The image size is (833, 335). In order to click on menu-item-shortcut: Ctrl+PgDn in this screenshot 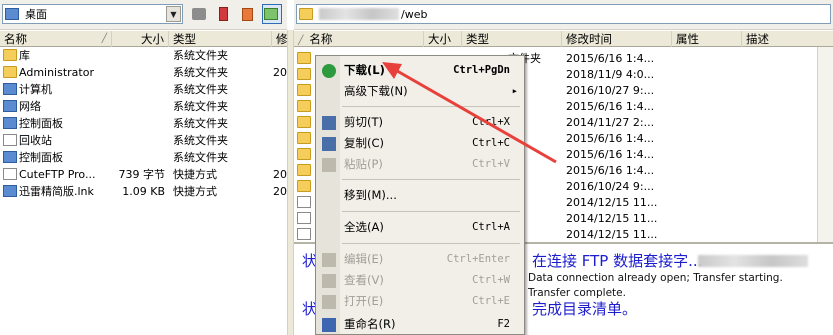, I will do `click(481, 70)`.